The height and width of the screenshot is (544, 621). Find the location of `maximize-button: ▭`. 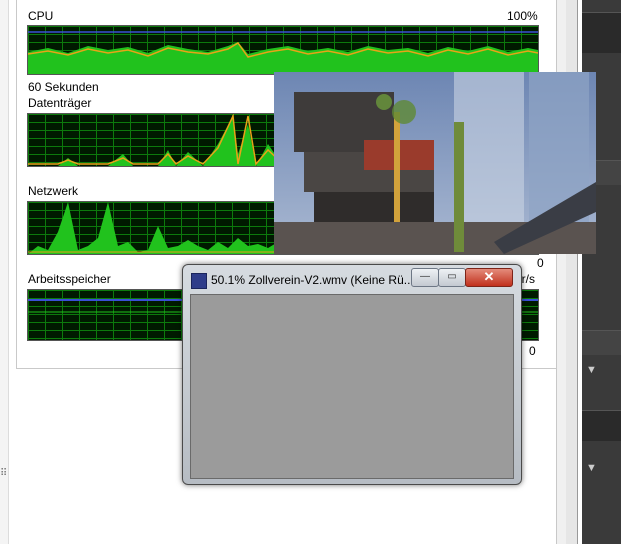

maximize-button: ▭ is located at coordinates (452, 277).